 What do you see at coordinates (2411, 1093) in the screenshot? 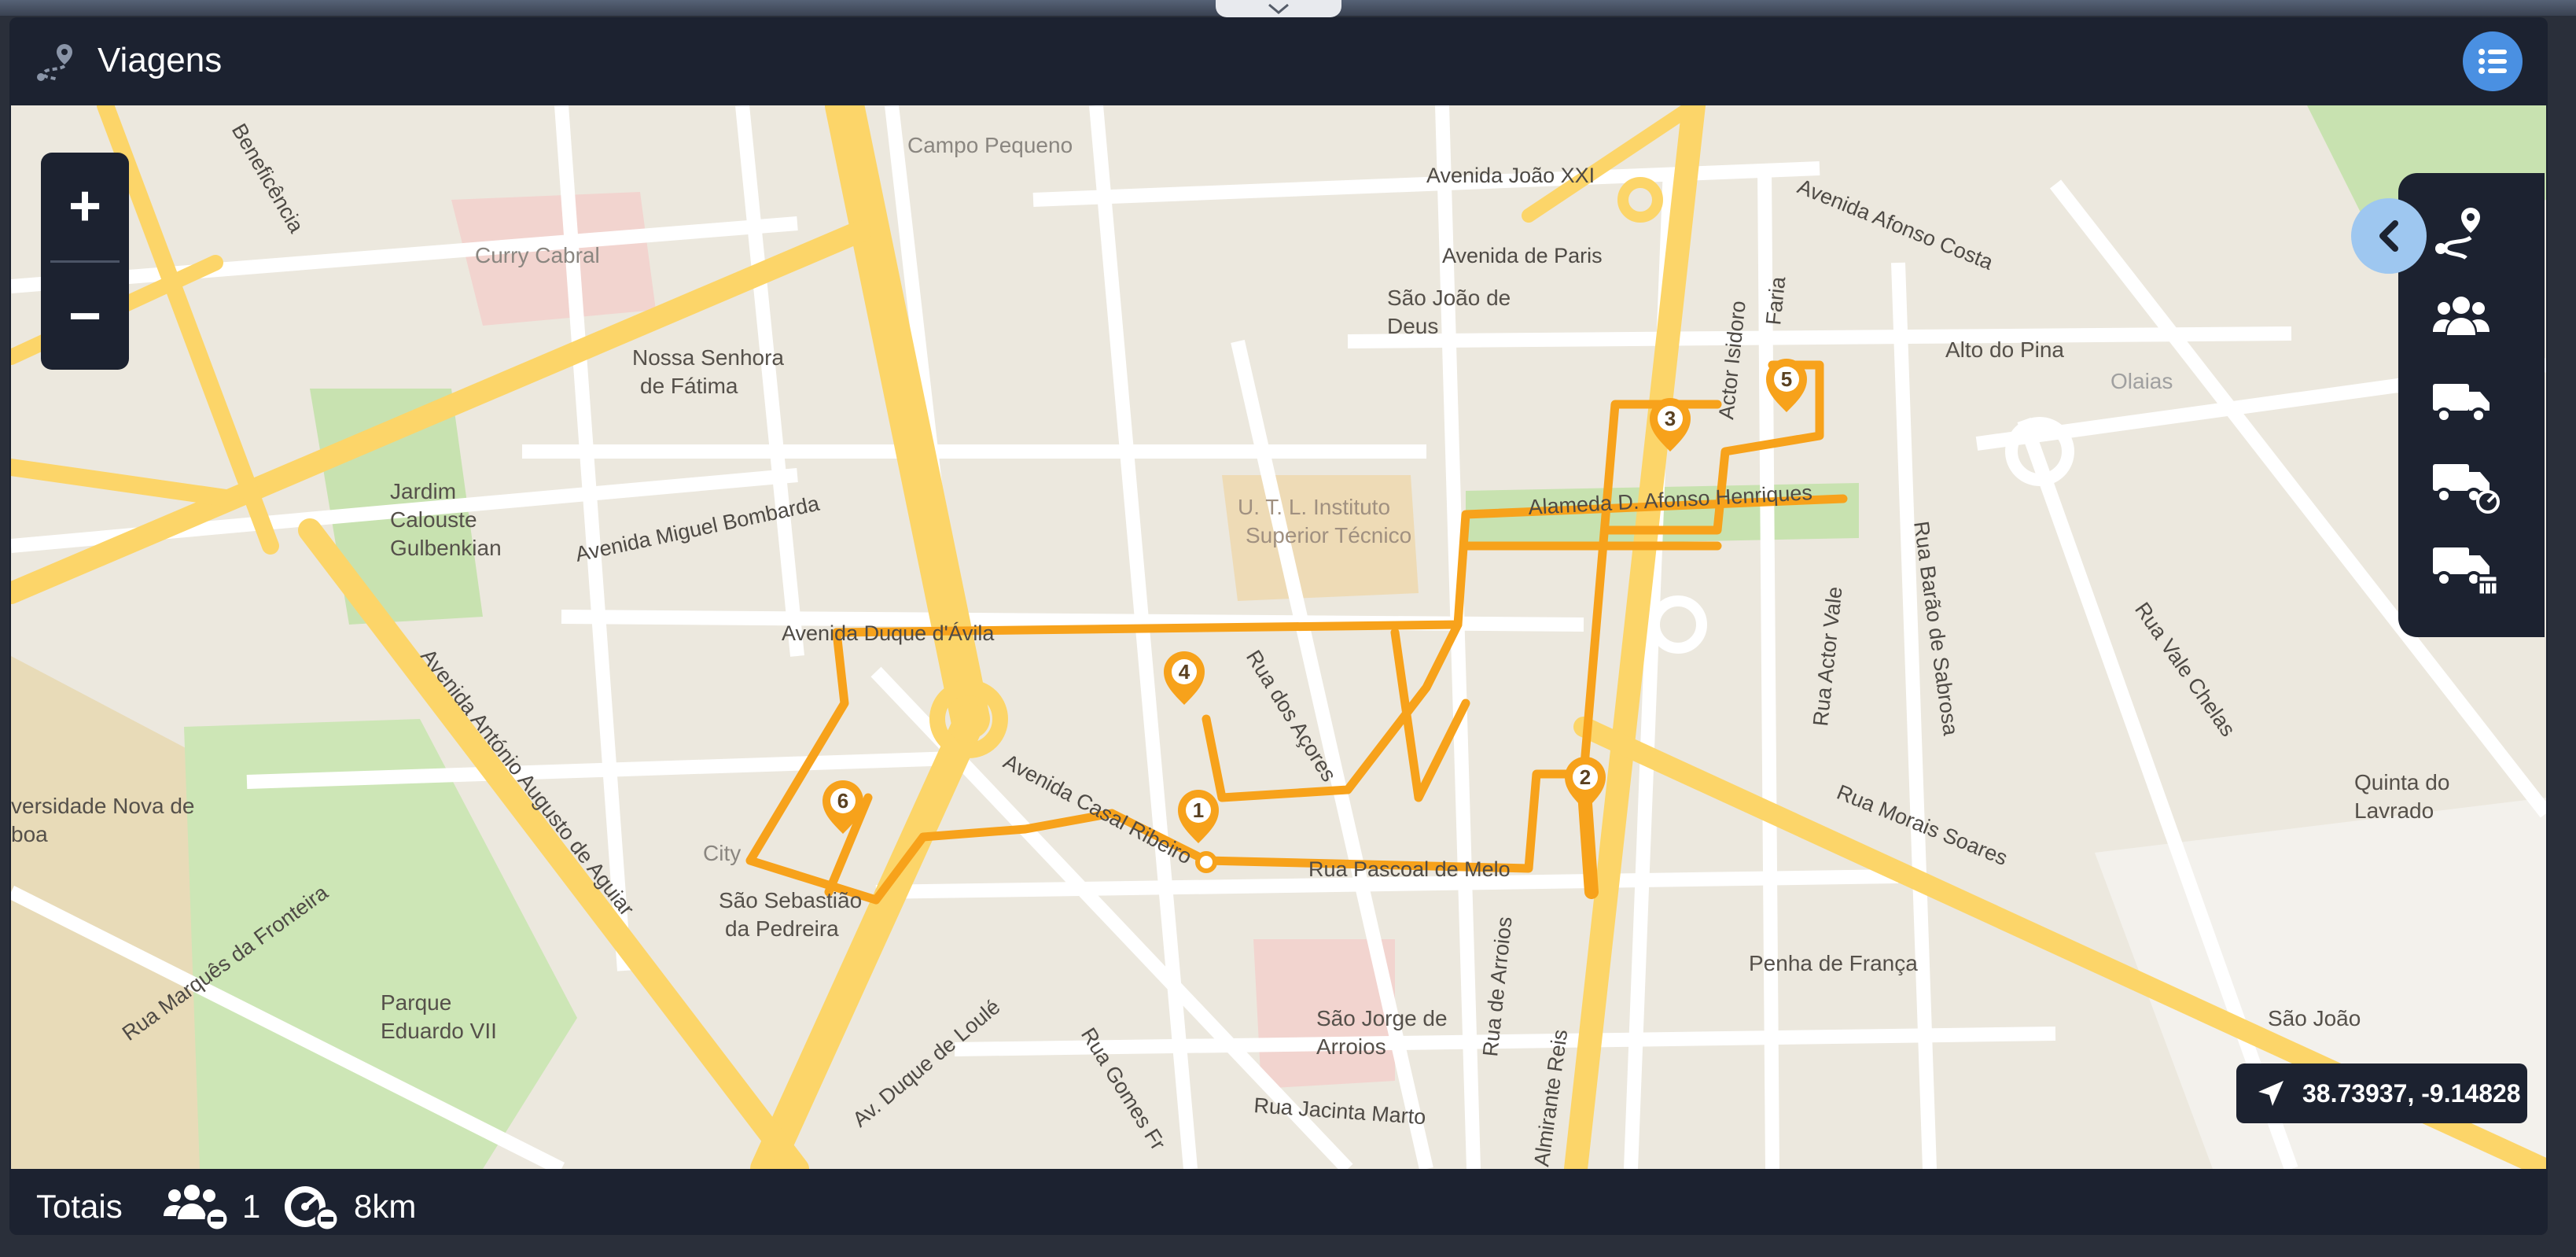
I see `coordinates-value: 38.73937, -9.14828` at bounding box center [2411, 1093].